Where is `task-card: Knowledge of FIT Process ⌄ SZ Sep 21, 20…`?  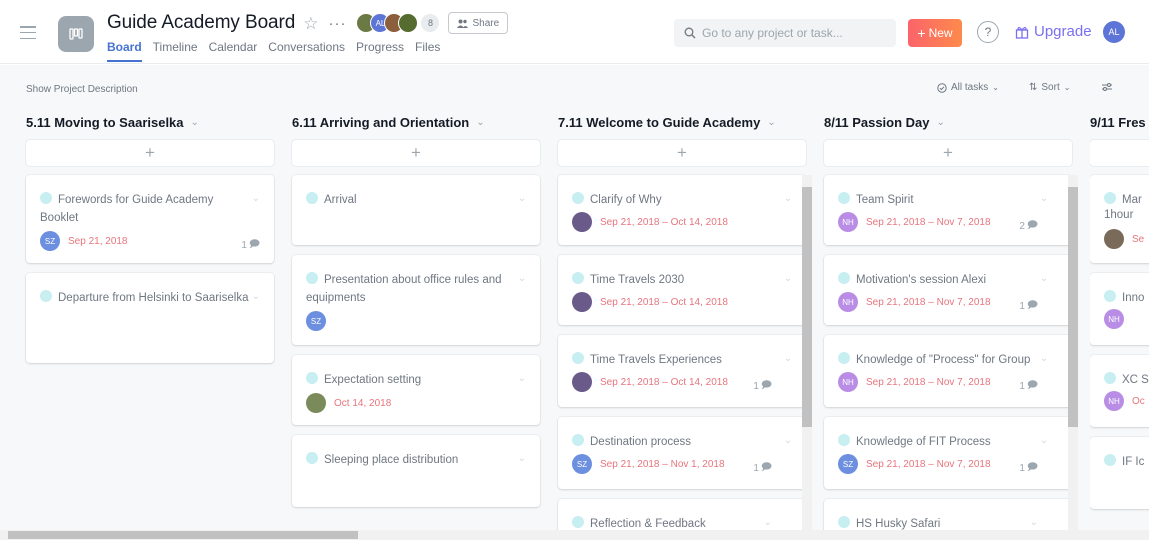 task-card: Knowledge of FIT Process ⌄ SZ Sep 21, 20… is located at coordinates (948, 453).